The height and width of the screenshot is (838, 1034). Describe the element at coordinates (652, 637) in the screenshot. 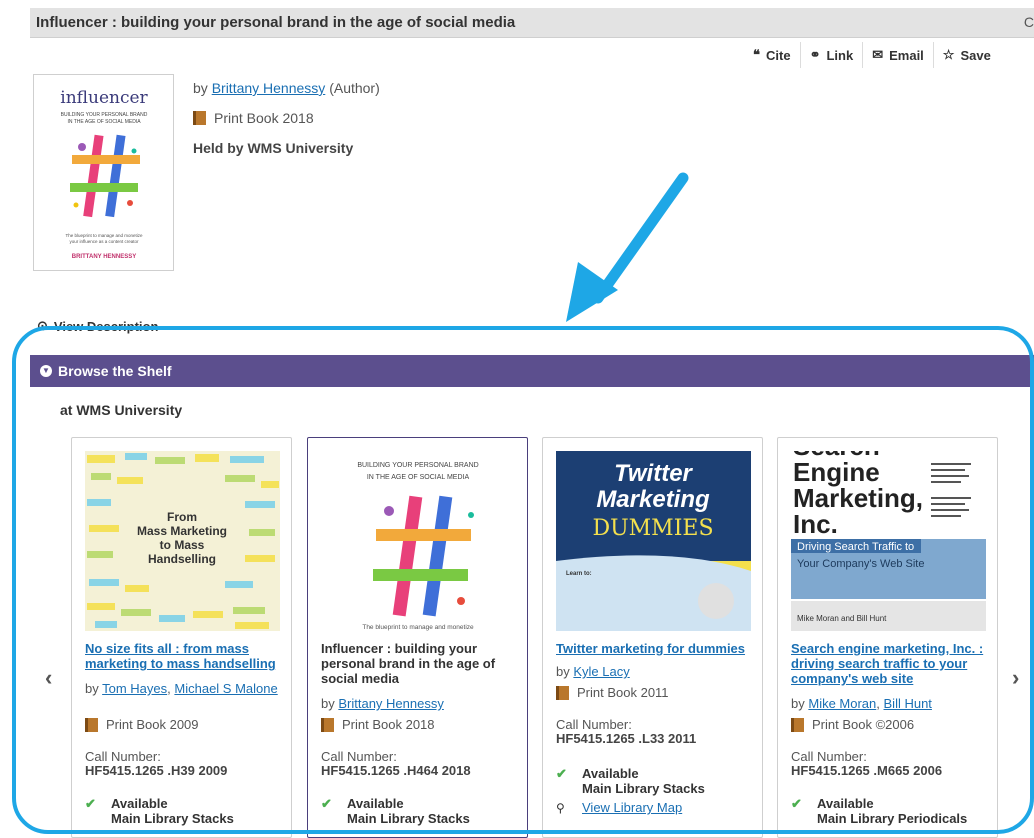

I see `shelf-book-card: Twitter Marketing DUMMIES Learn to` at that location.